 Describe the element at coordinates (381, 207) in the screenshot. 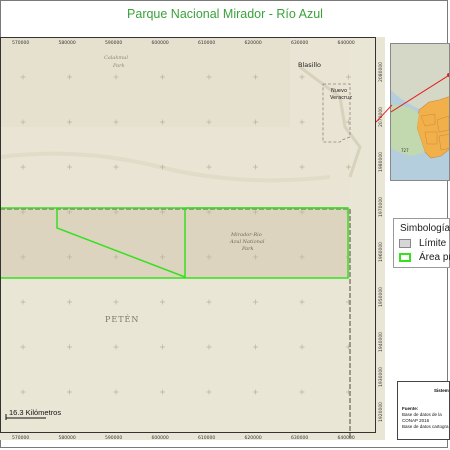

I see `y-tick: 1970000` at that location.